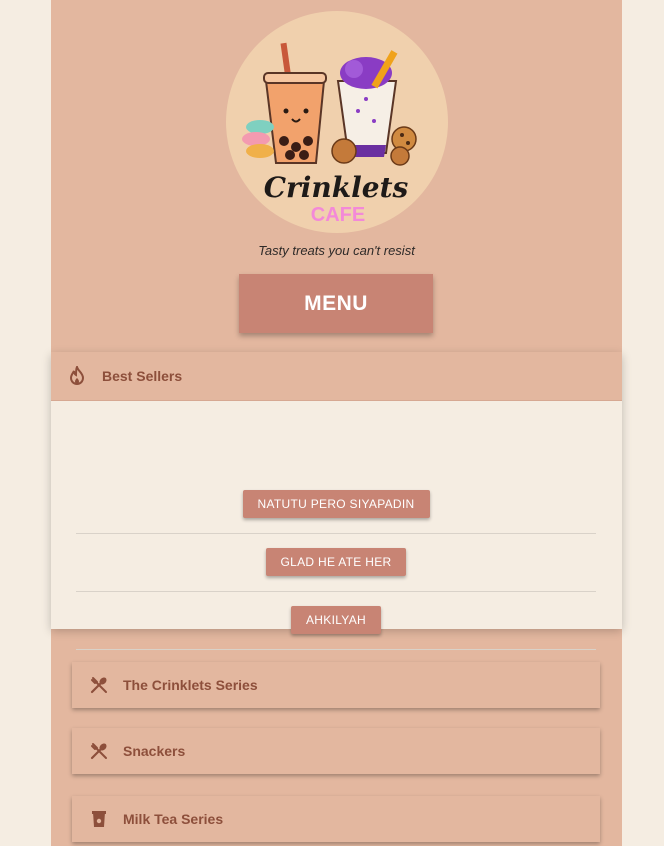  What do you see at coordinates (336, 751) in the screenshot?
I see `category-snackers: Snackers` at bounding box center [336, 751].